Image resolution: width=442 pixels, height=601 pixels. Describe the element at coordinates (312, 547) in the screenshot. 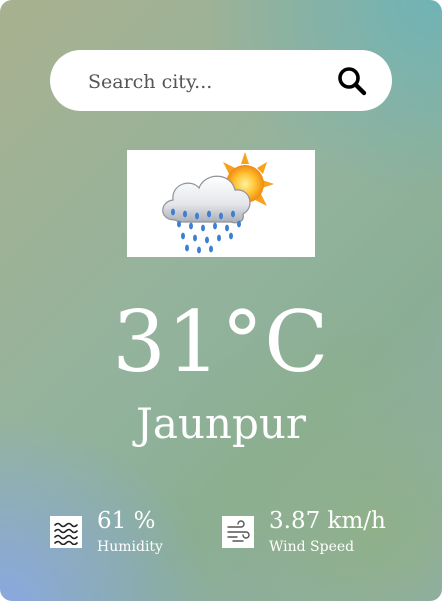

I see `wind-label: Wind Speed` at that location.